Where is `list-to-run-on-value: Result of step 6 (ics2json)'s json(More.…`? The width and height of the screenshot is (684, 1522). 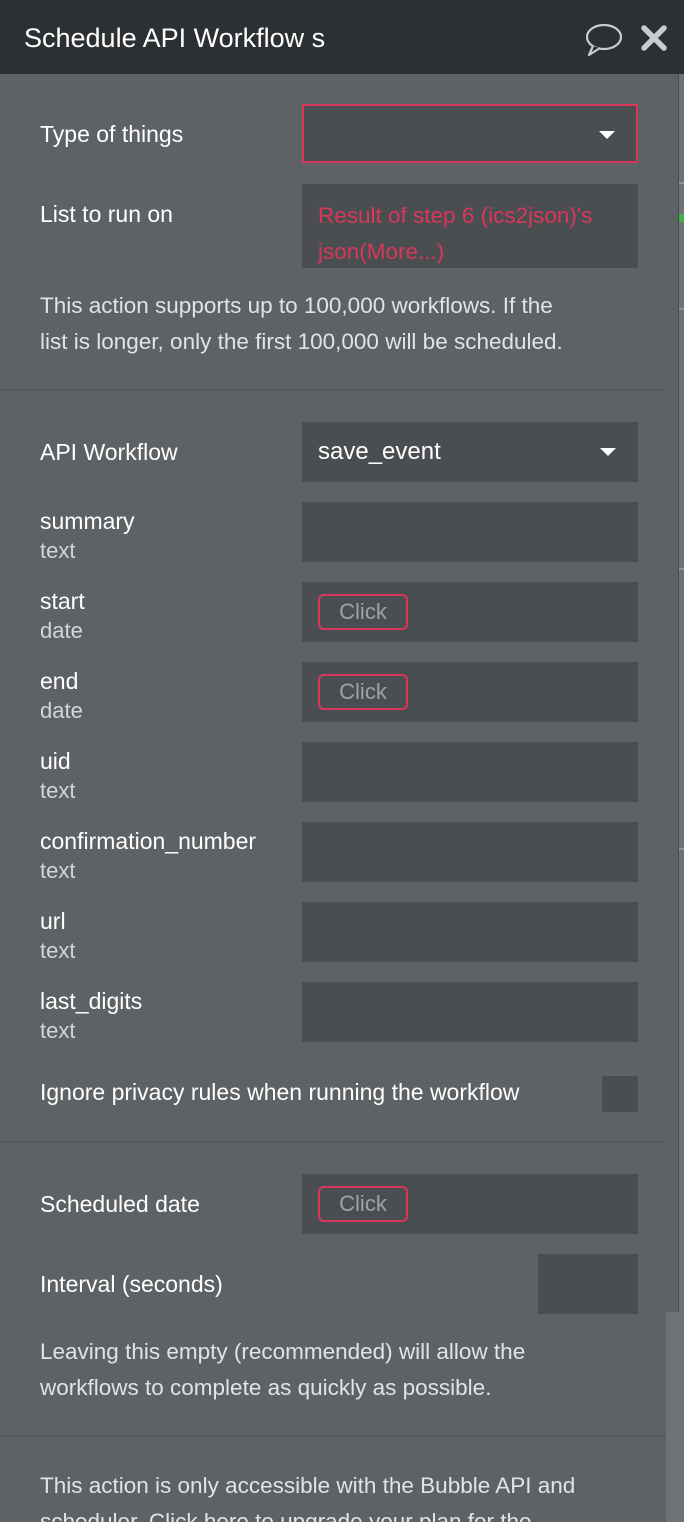
list-to-run-on-value: Result of step 6 (ics2json)'s json(More.… is located at coordinates (473, 234).